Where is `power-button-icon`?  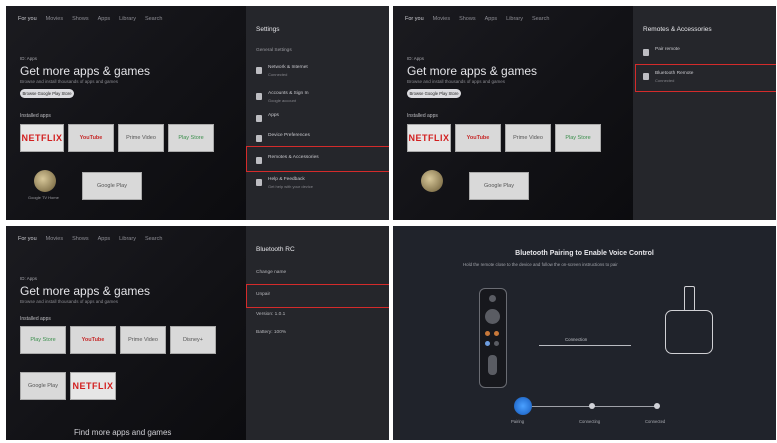 power-button-icon is located at coordinates (492, 298).